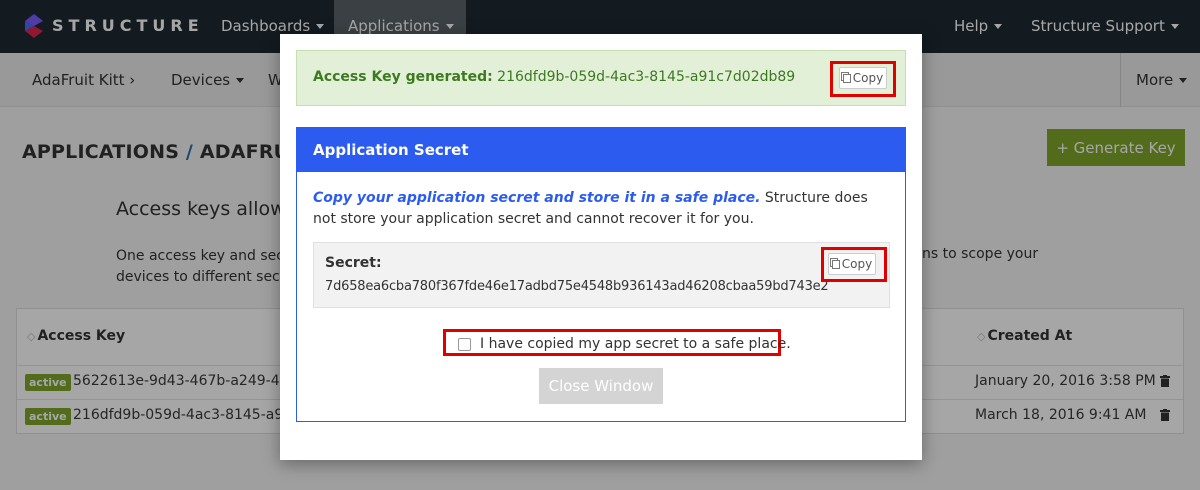 This screenshot has height=490, width=1200. I want to click on copy-access-key-button: Copy, so click(863, 78).